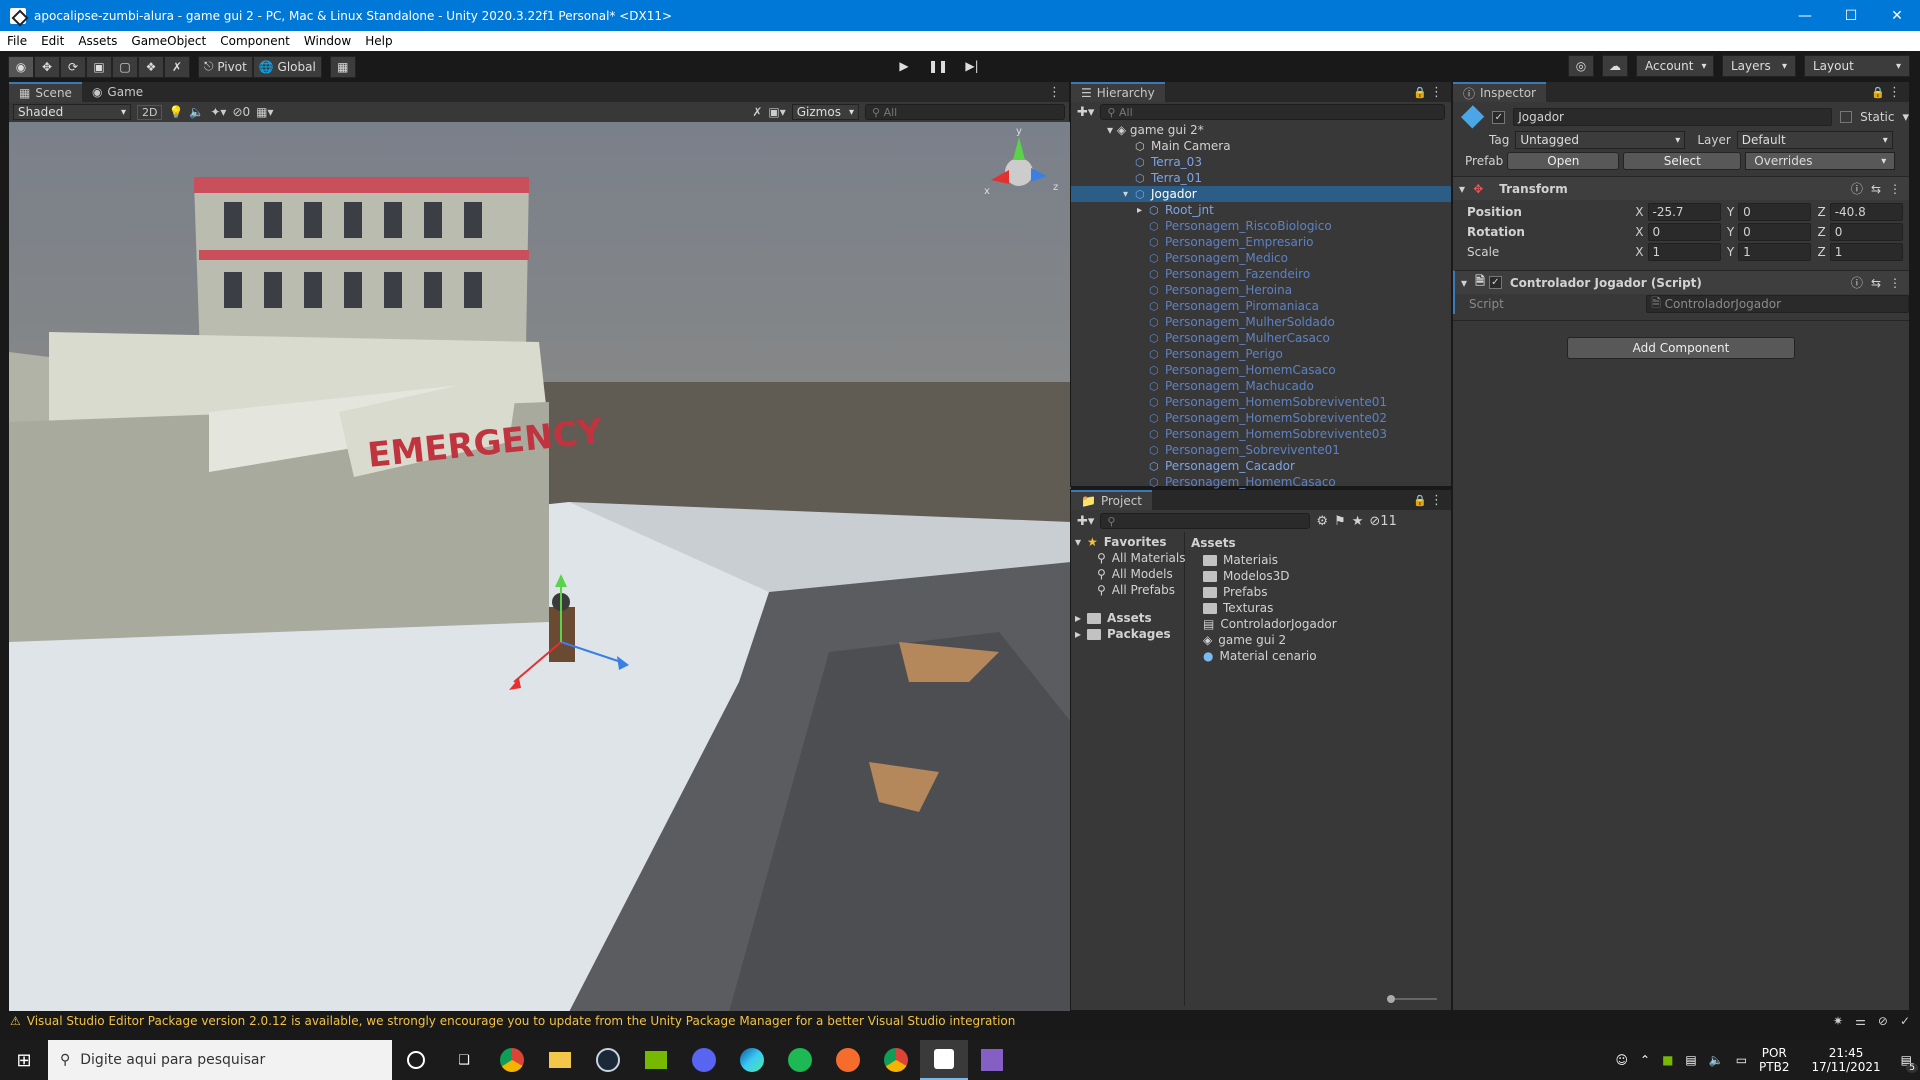 This screenshot has height=1080, width=1920. What do you see at coordinates (97, 41) in the screenshot?
I see `menu-assets: Assets` at bounding box center [97, 41].